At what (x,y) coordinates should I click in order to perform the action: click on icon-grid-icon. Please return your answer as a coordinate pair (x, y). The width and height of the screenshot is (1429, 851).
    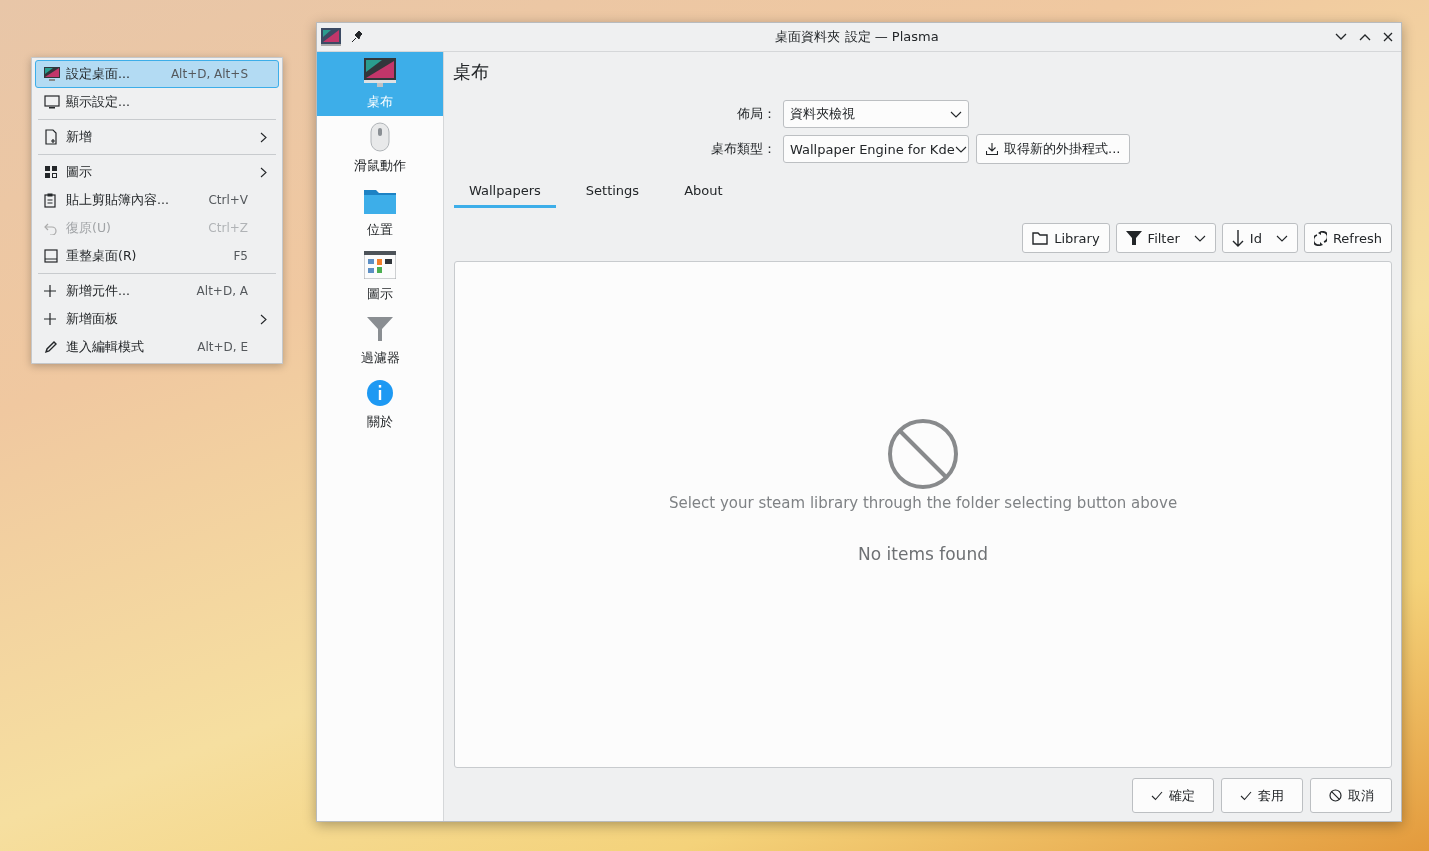
    Looking at the image, I should click on (380, 265).